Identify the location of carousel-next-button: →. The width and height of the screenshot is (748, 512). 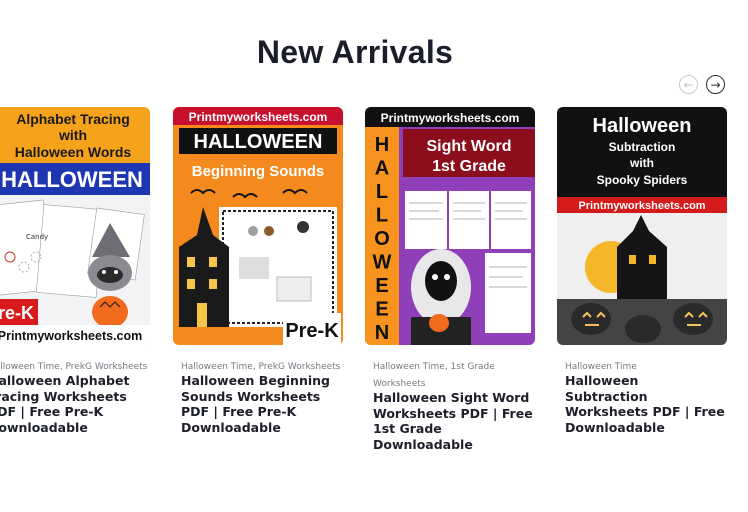
(715, 84).